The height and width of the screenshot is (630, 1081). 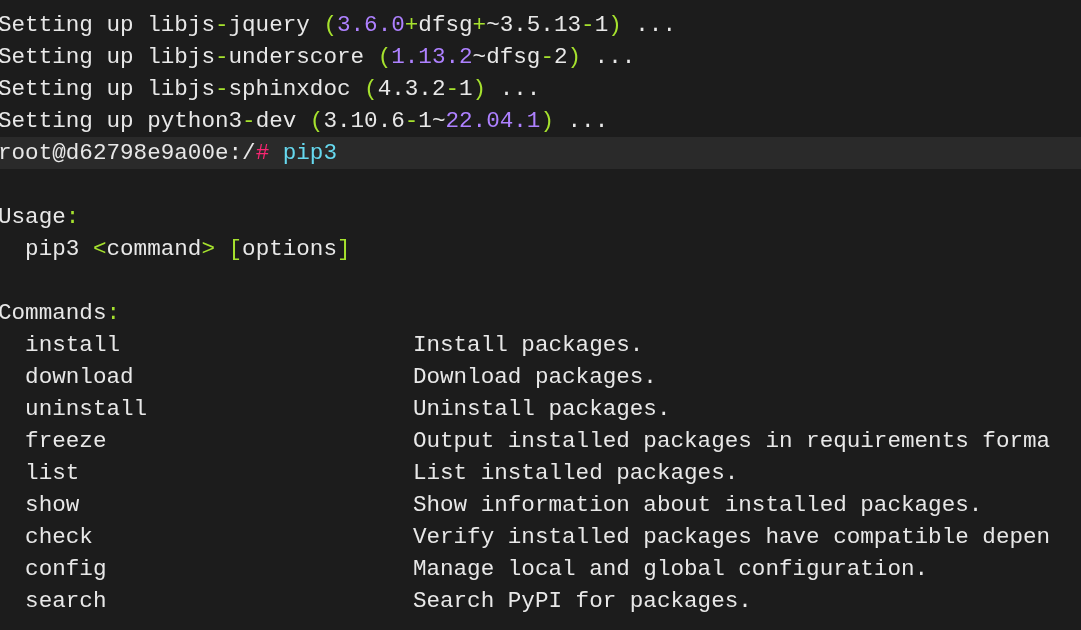 I want to click on command-name: install, so click(x=73, y=345).